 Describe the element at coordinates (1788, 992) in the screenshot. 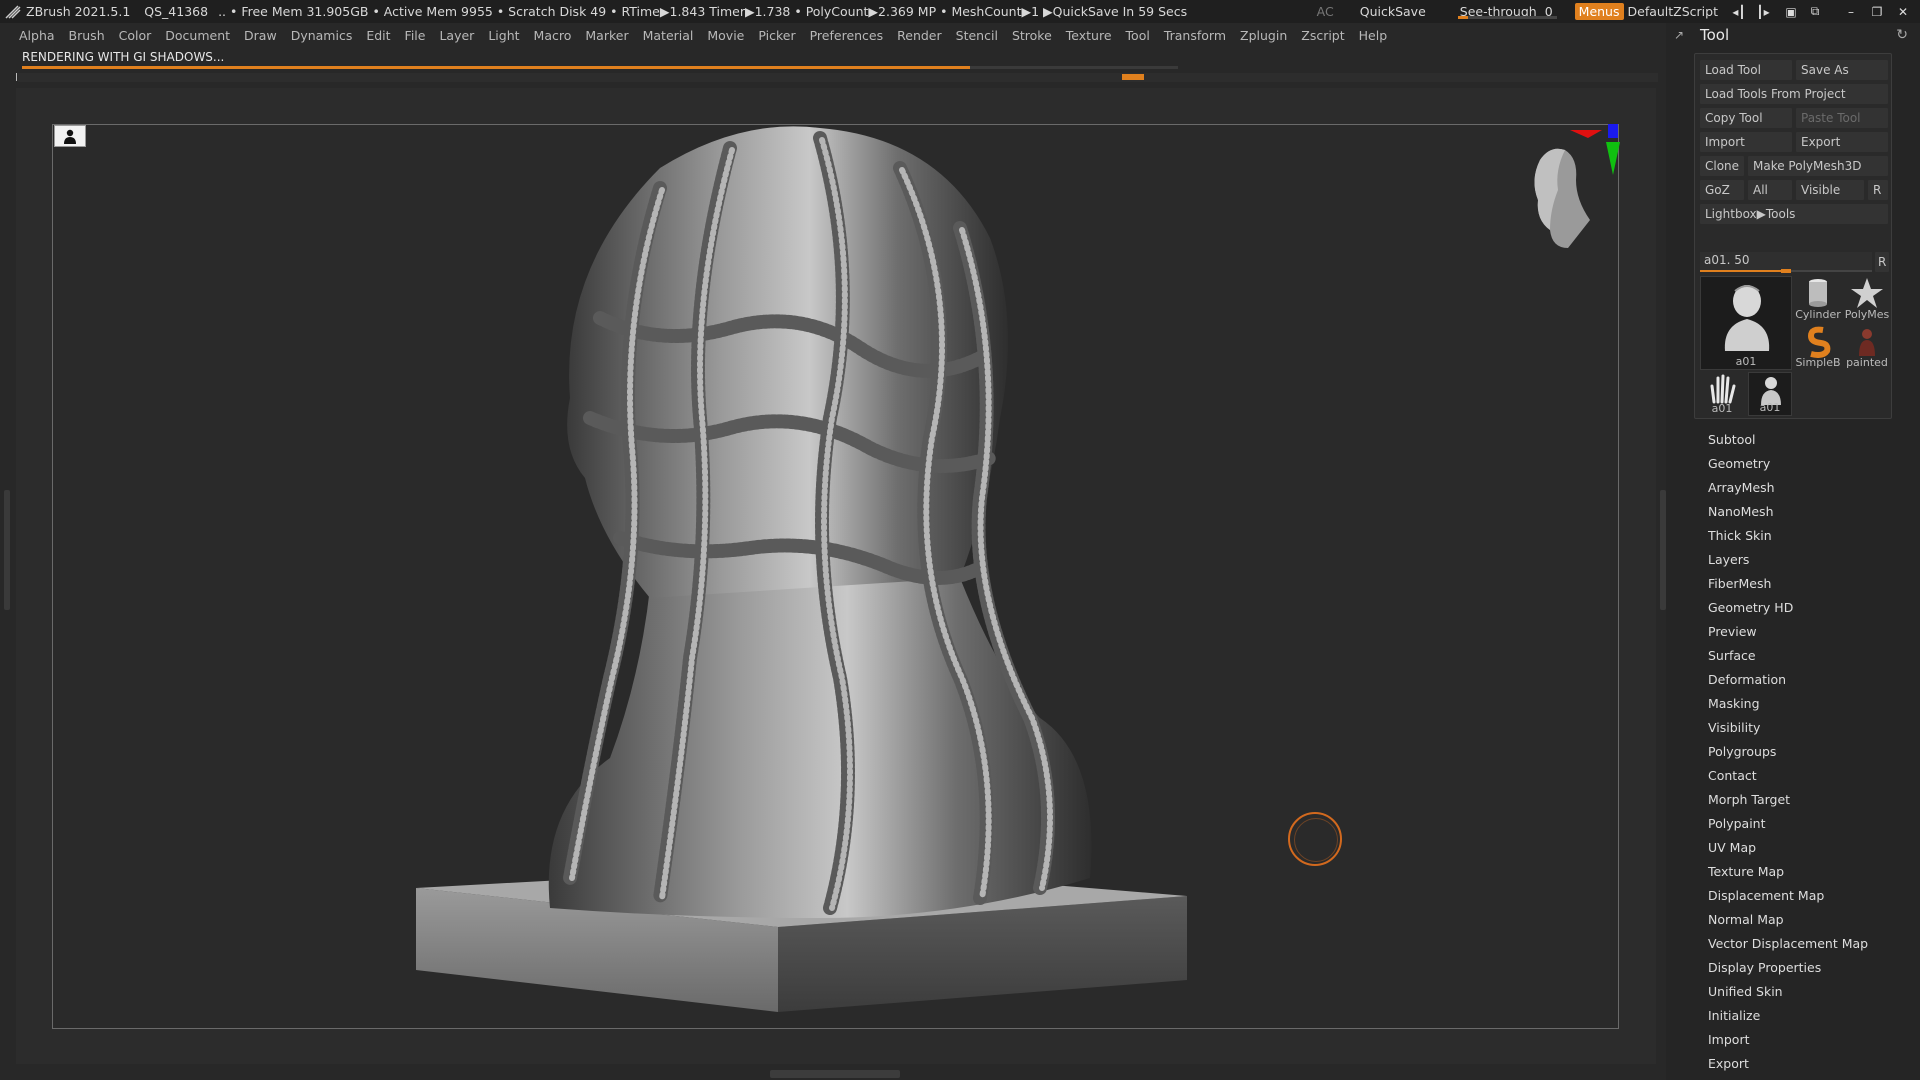

I see `section-unified-skin: Unified Skin` at that location.